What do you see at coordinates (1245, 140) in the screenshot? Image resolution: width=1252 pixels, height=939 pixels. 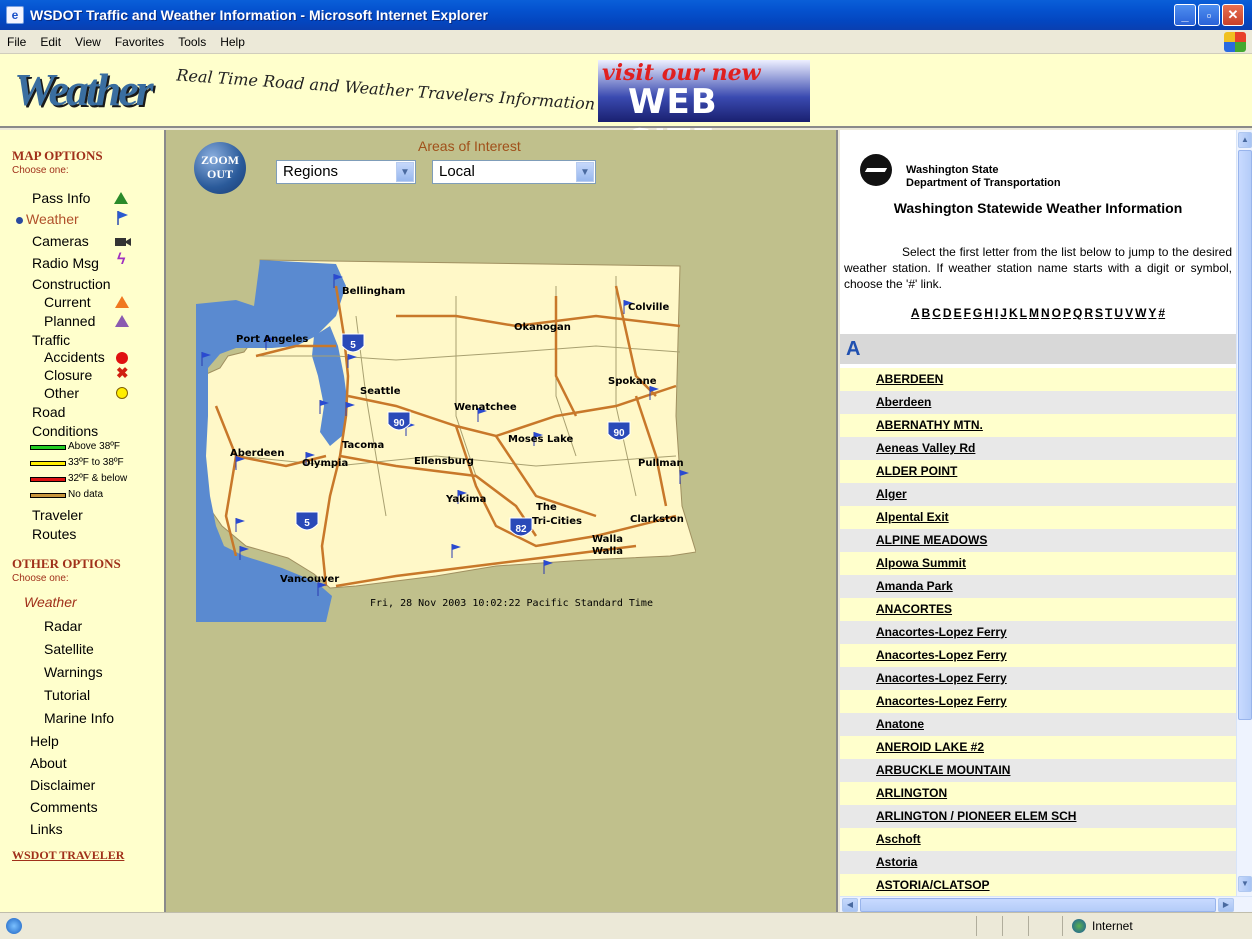 I see `scroll-up-icon: ▲` at bounding box center [1245, 140].